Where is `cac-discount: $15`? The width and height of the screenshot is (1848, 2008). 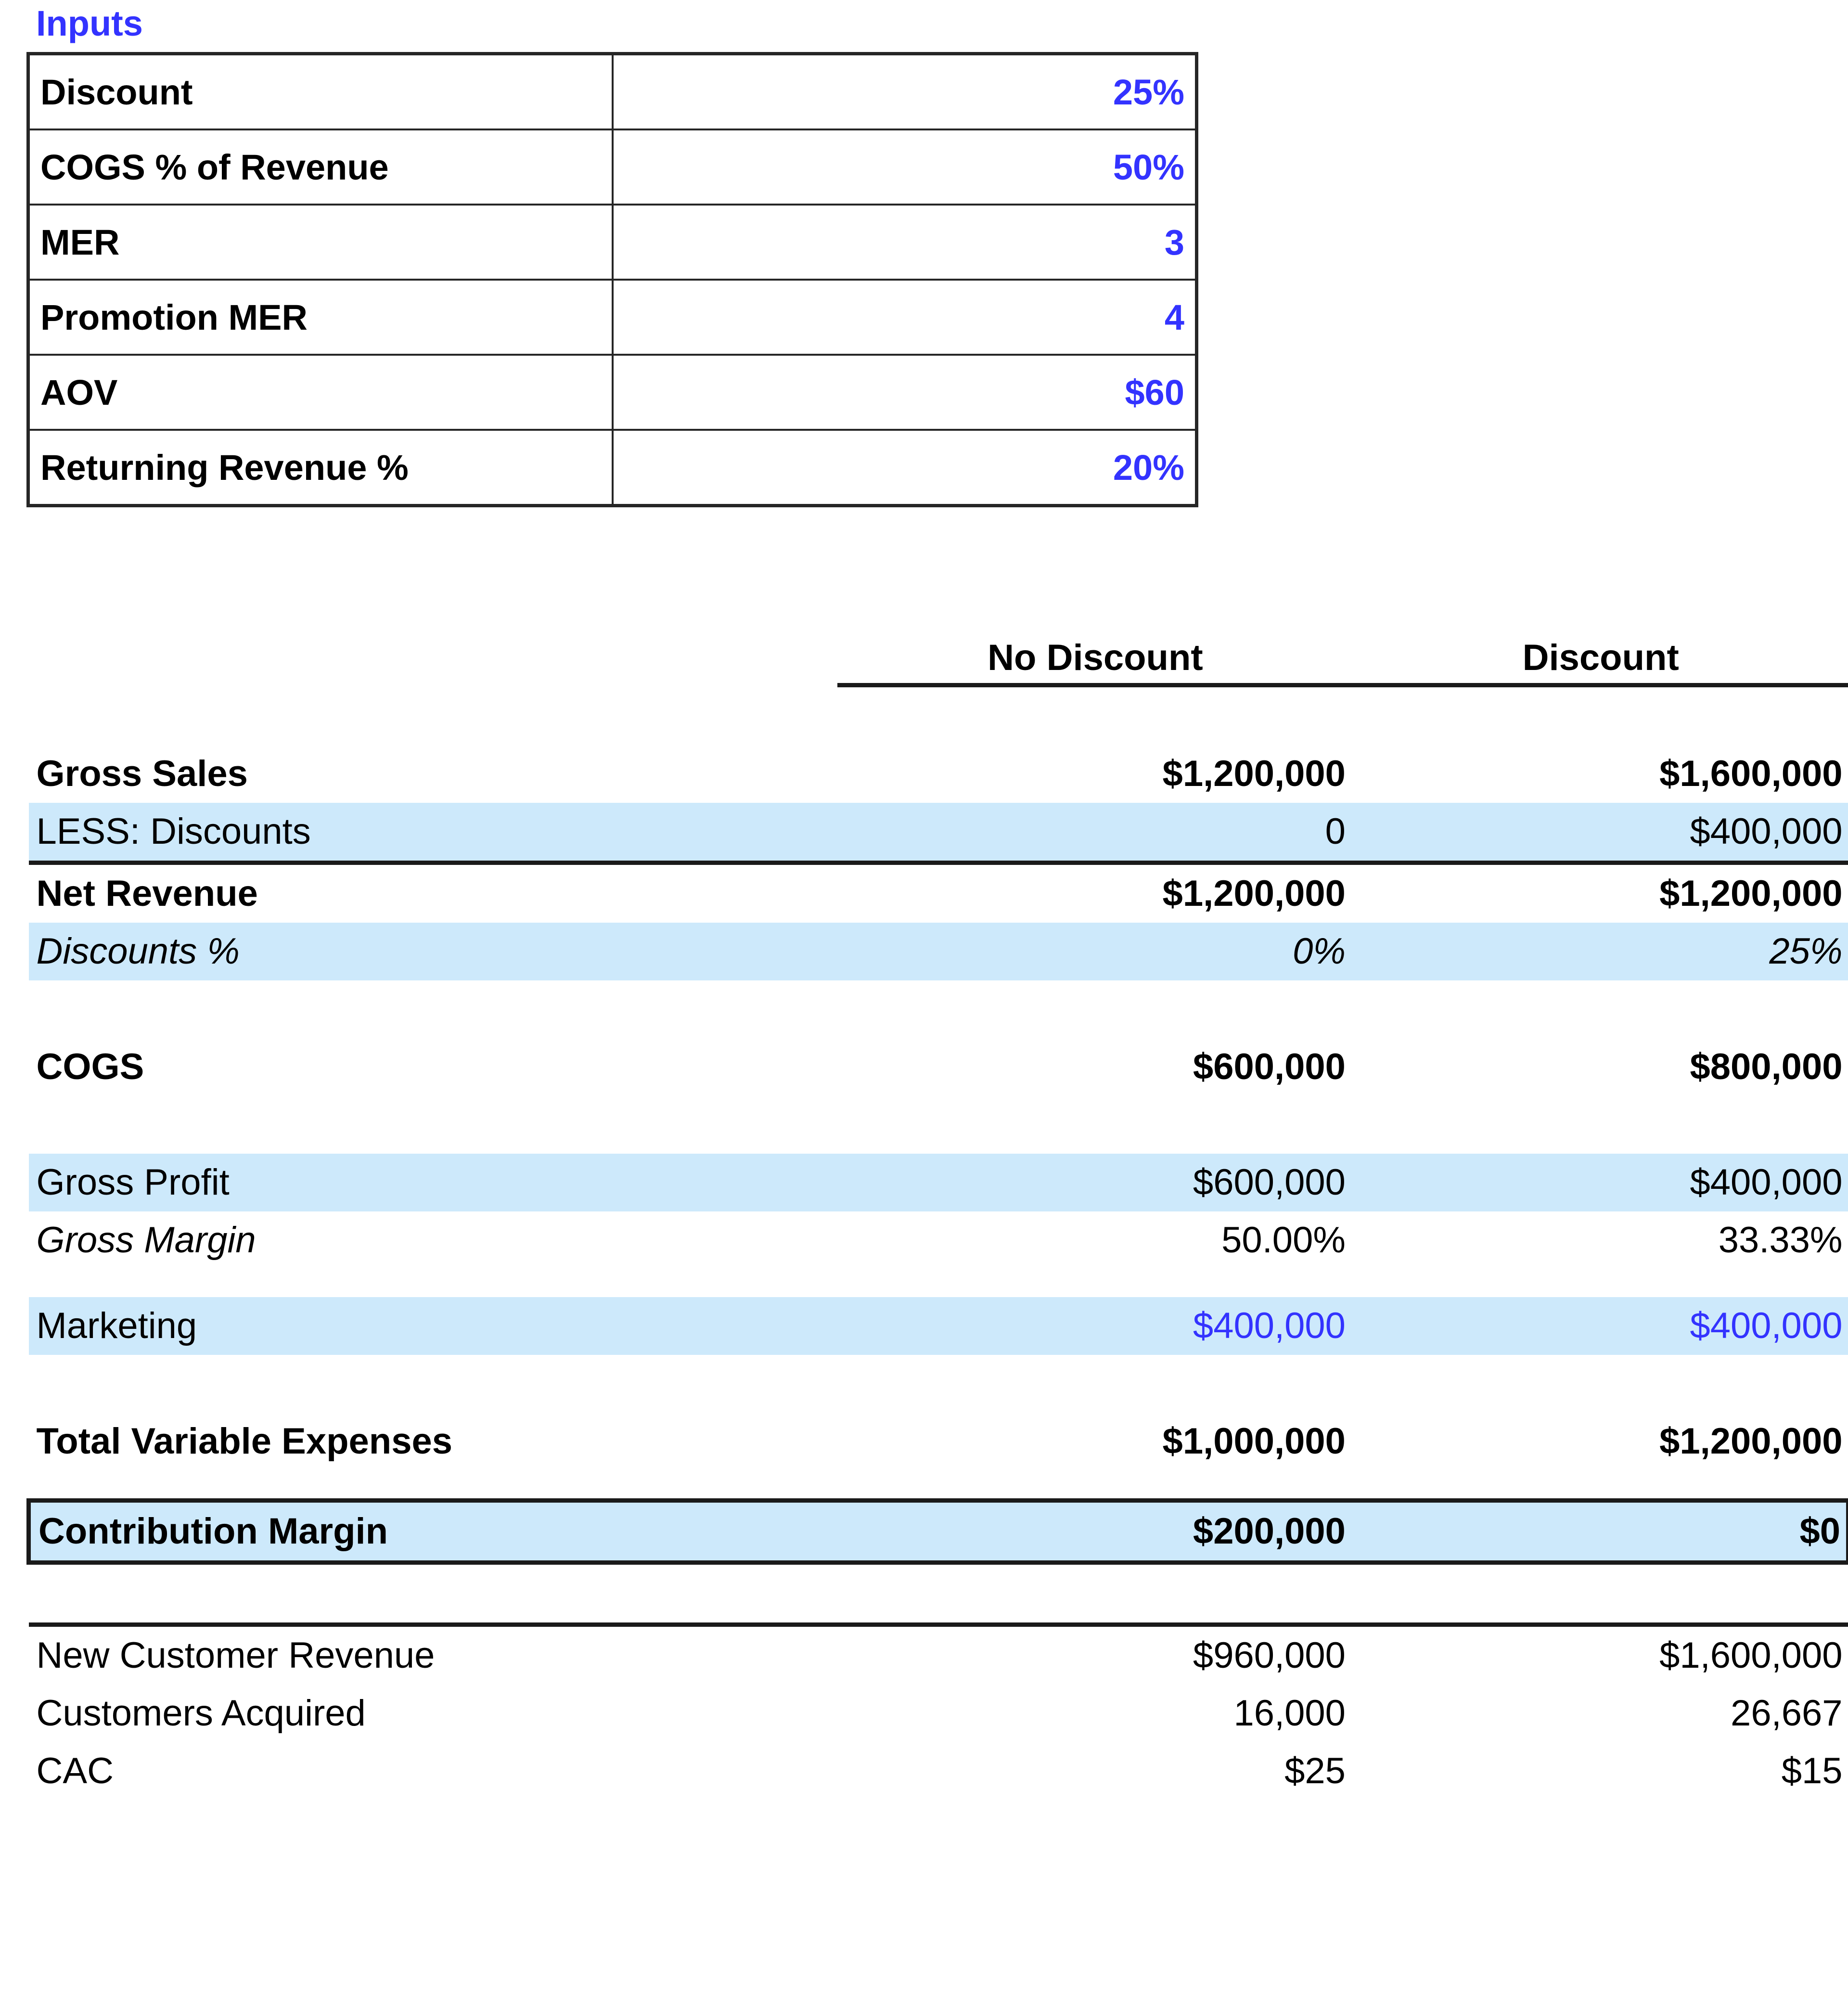
cac-discount: $15 is located at coordinates (1812, 1771).